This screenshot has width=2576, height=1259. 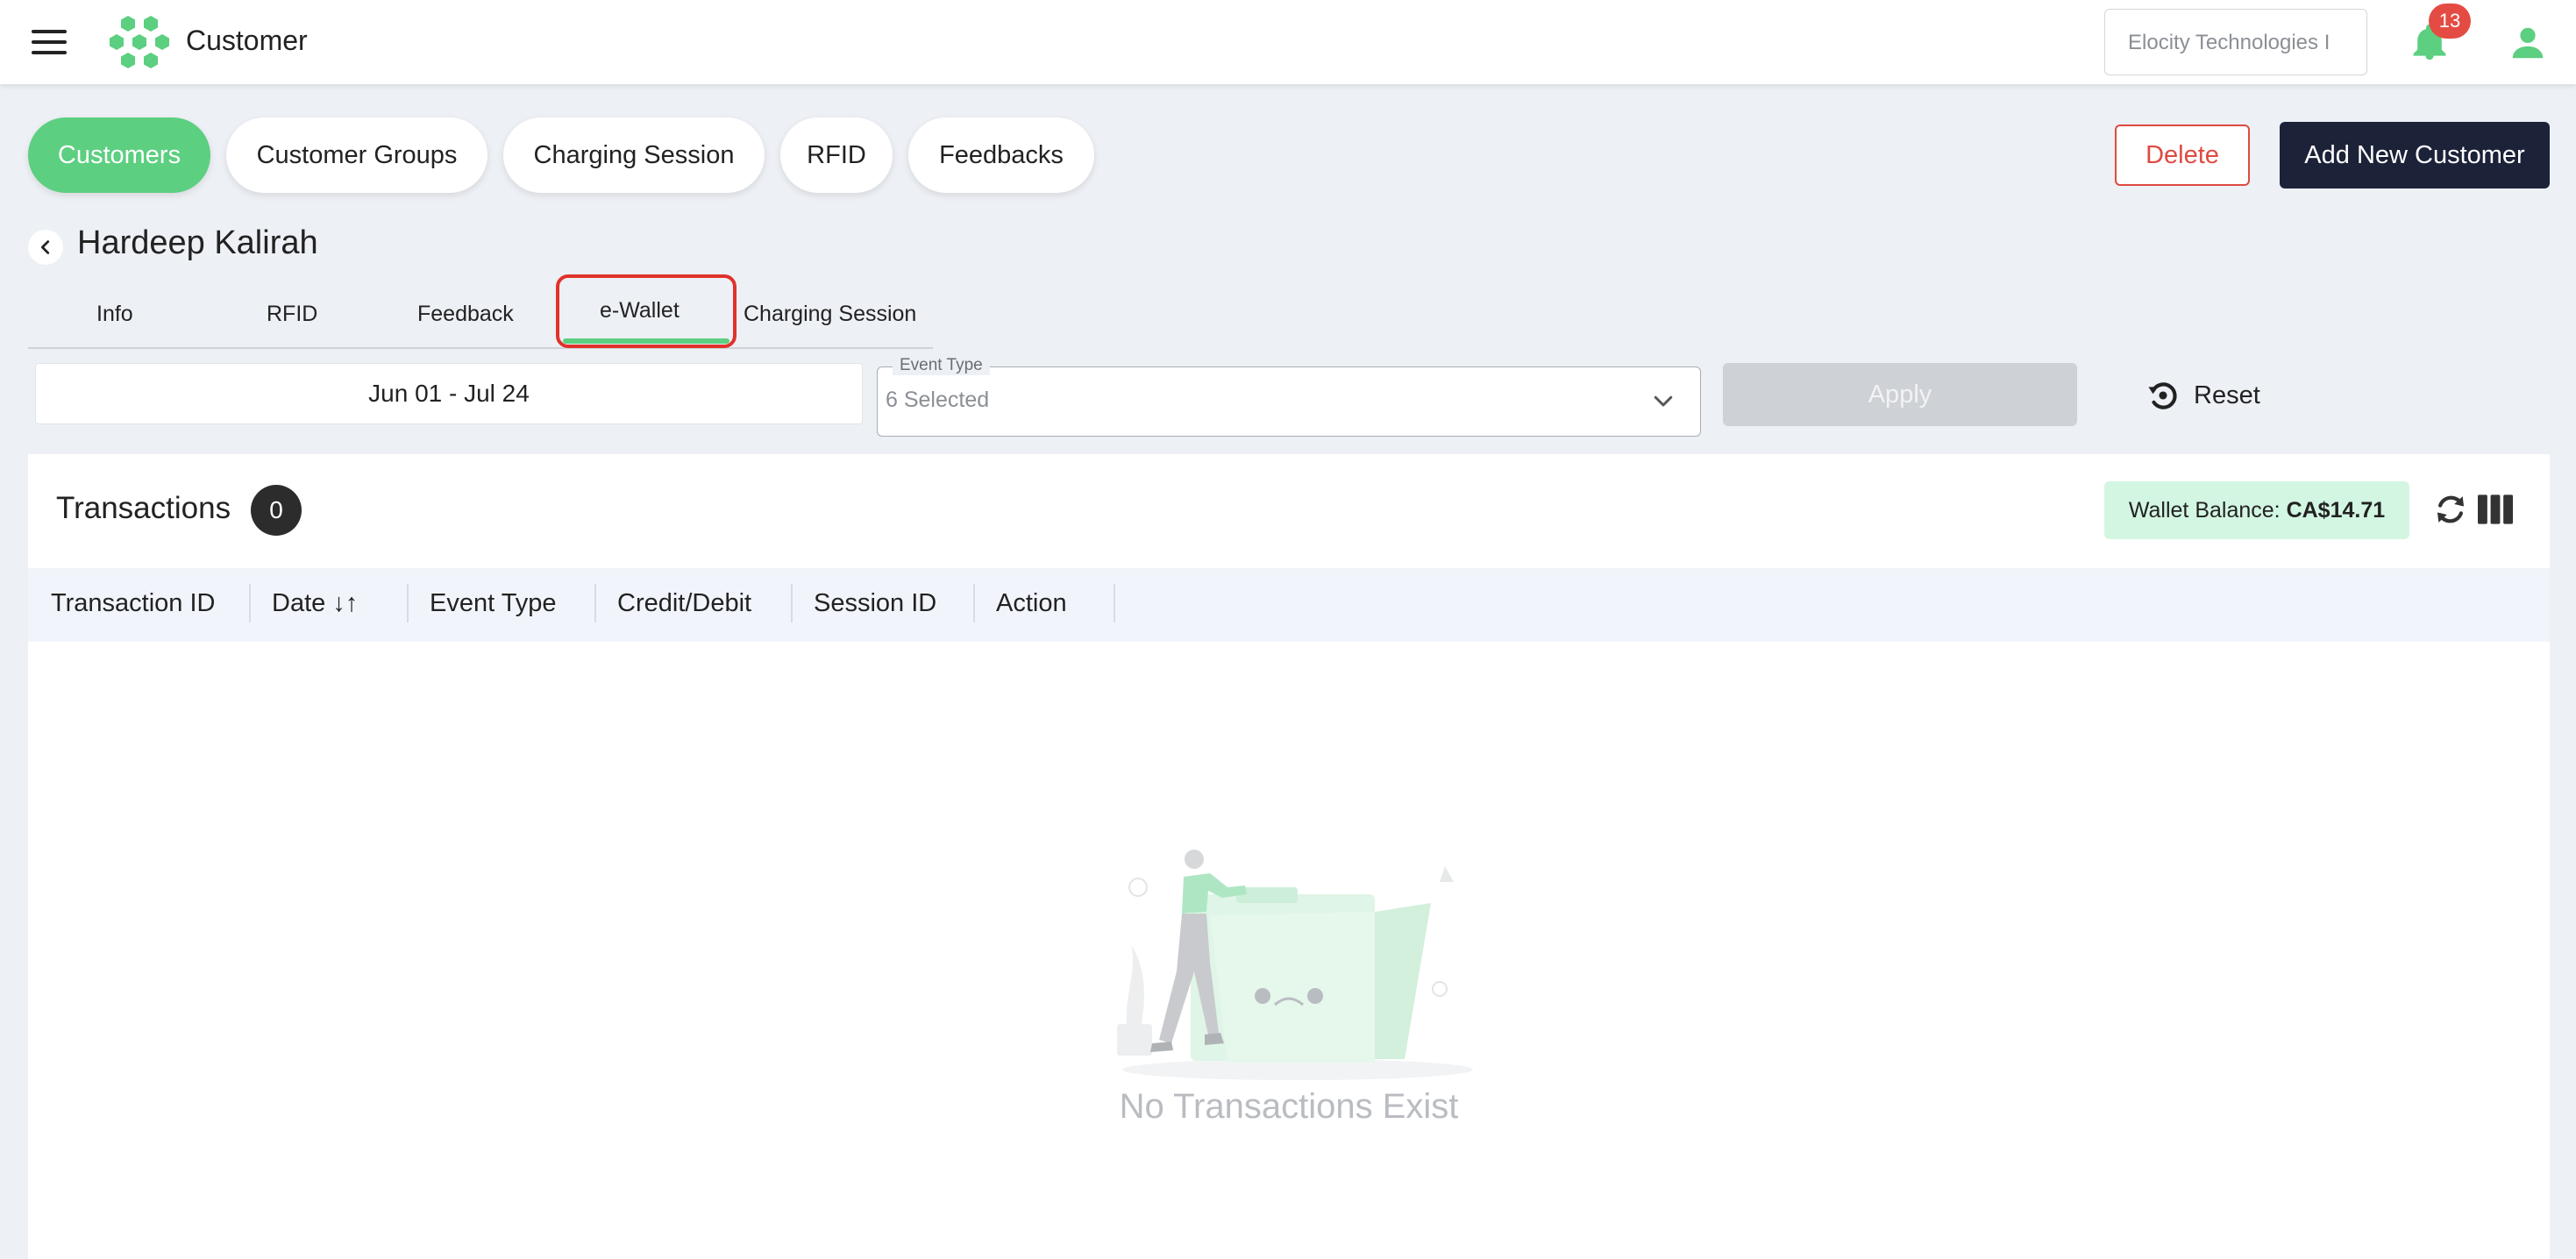 What do you see at coordinates (2415, 155) in the screenshot?
I see `add-customer-button: Add New Customer` at bounding box center [2415, 155].